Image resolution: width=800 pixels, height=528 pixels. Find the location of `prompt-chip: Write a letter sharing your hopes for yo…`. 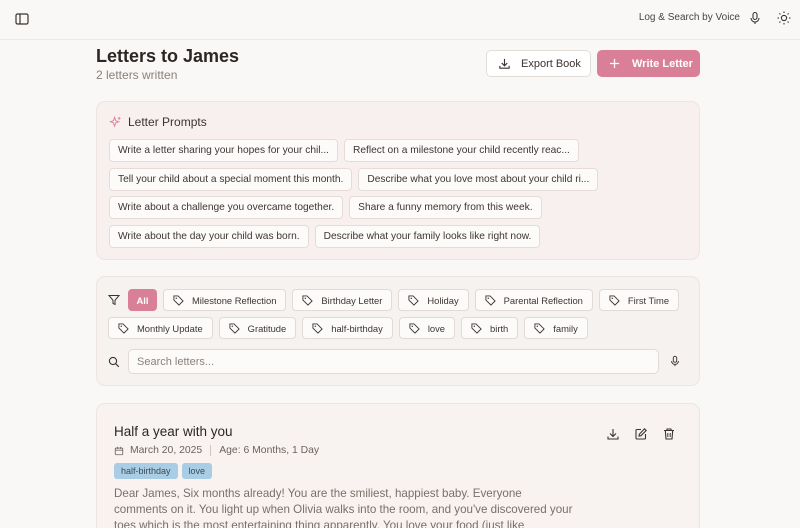

prompt-chip: Write a letter sharing your hopes for yo… is located at coordinates (224, 150).